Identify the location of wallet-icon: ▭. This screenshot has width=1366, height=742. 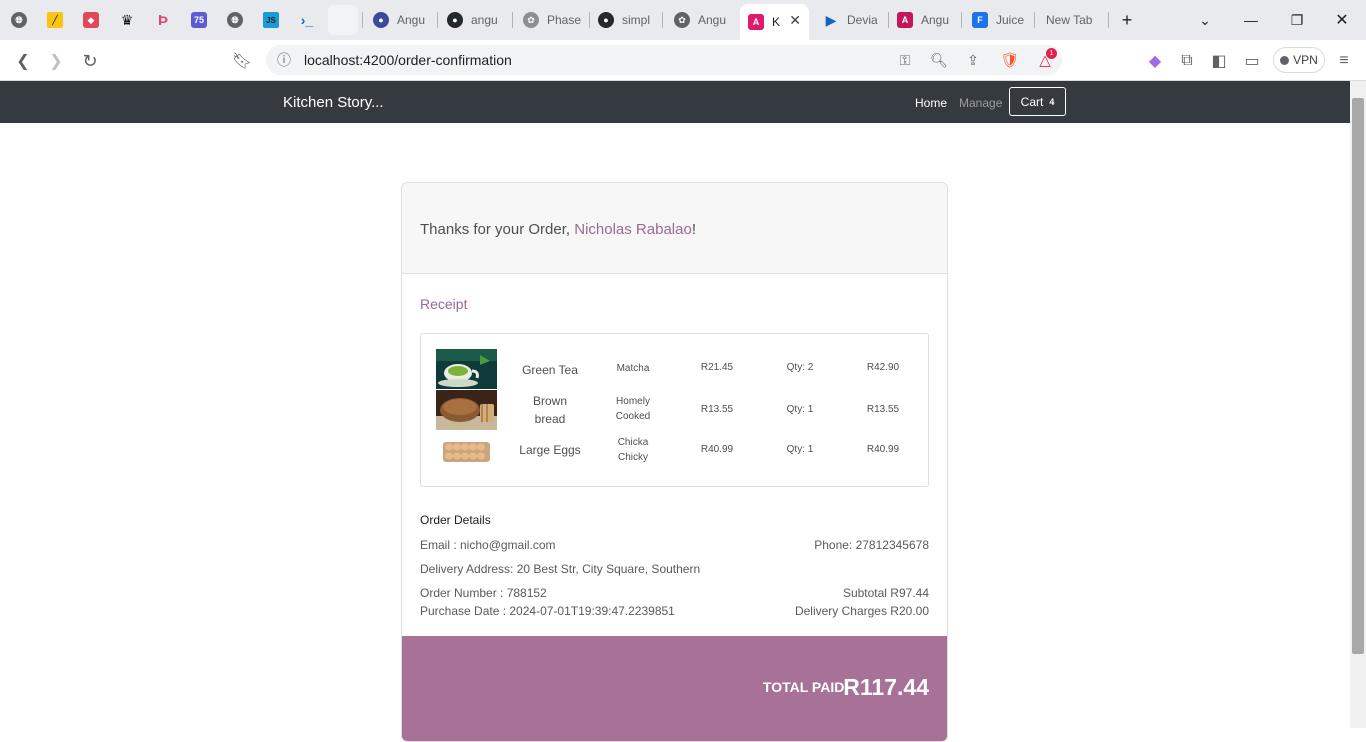
(1252, 61).